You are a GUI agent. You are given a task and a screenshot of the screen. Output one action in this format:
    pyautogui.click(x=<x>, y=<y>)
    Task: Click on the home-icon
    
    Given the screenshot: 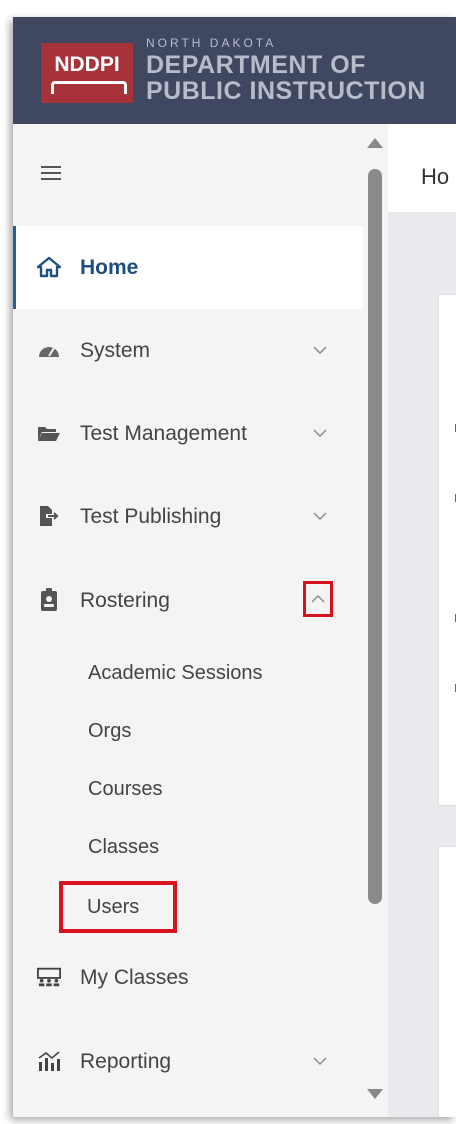 What is the action you would take?
    pyautogui.click(x=49, y=267)
    